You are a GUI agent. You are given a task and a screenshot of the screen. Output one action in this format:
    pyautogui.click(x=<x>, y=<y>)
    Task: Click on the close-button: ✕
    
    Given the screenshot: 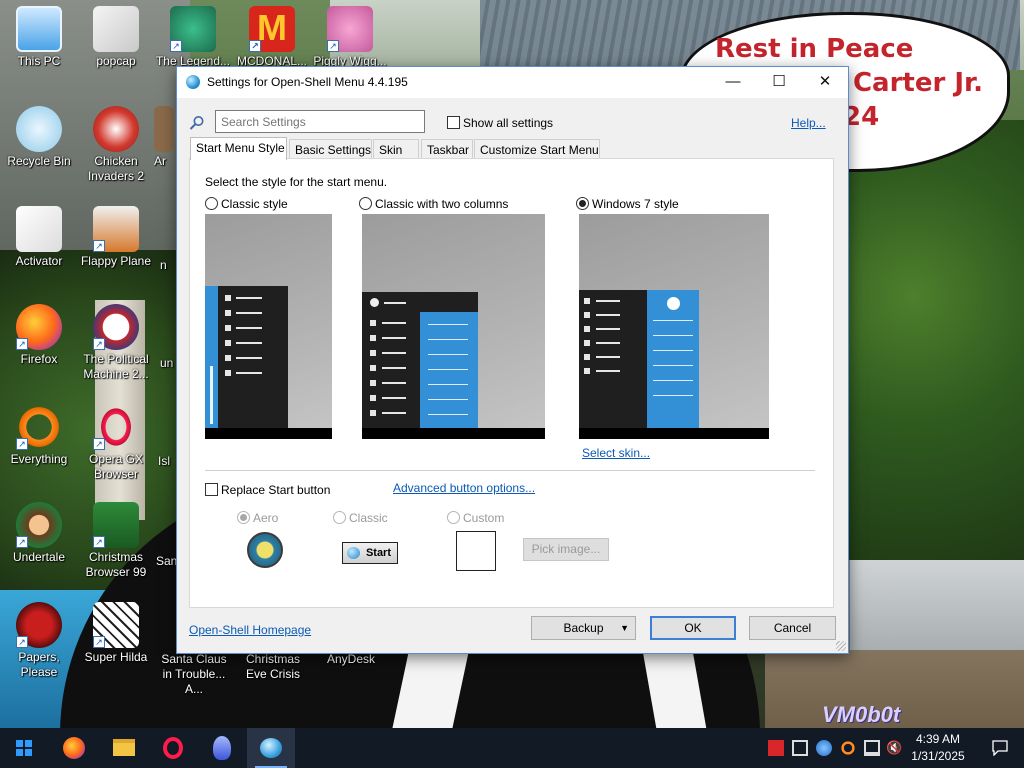 What is the action you would take?
    pyautogui.click(x=825, y=82)
    